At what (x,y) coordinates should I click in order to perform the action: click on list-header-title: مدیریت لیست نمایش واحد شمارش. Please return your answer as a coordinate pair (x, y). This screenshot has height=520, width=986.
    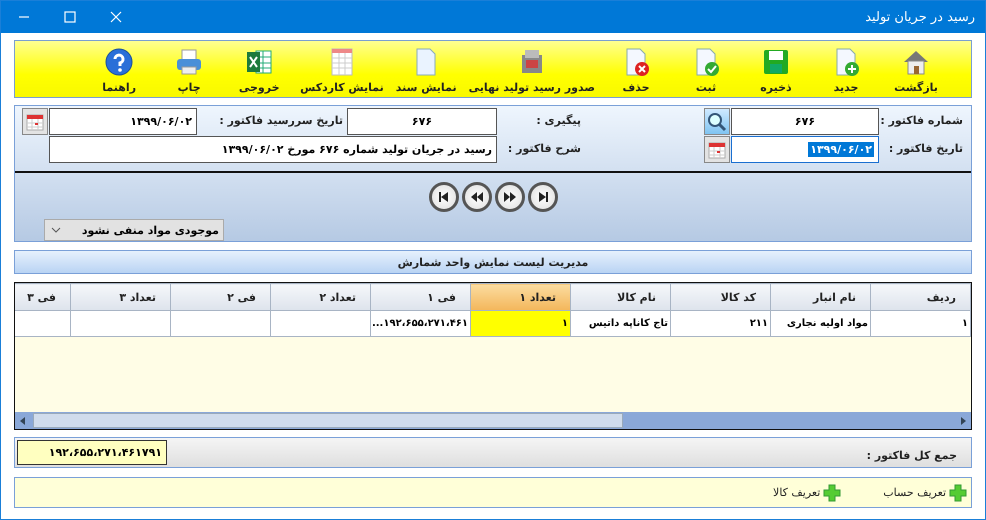
    Looking at the image, I should click on (493, 262).